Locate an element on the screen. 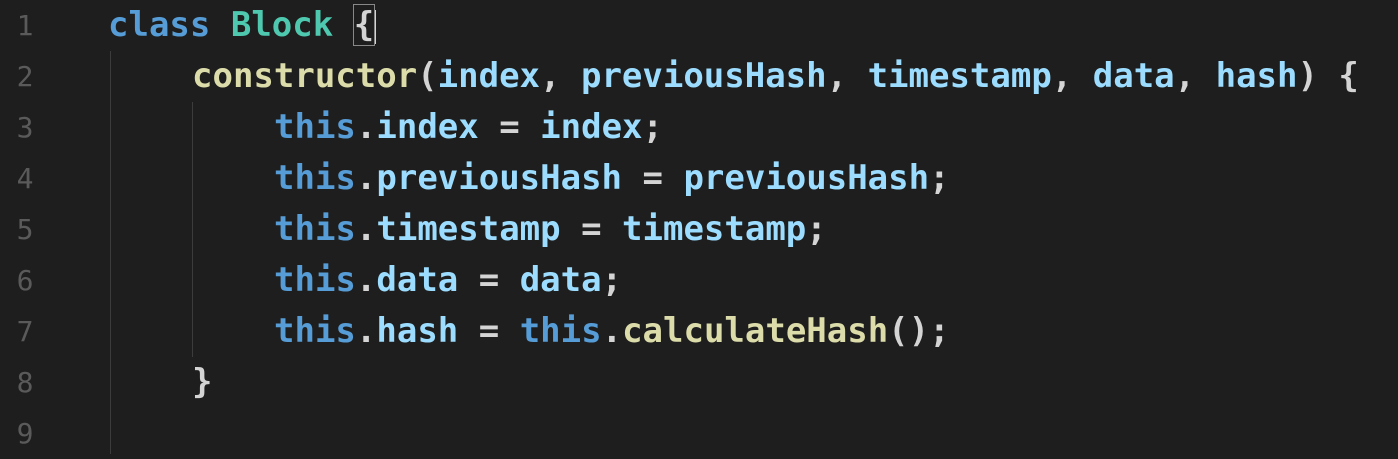 The height and width of the screenshot is (459, 1398). line-number: 2 is located at coordinates (25, 76).